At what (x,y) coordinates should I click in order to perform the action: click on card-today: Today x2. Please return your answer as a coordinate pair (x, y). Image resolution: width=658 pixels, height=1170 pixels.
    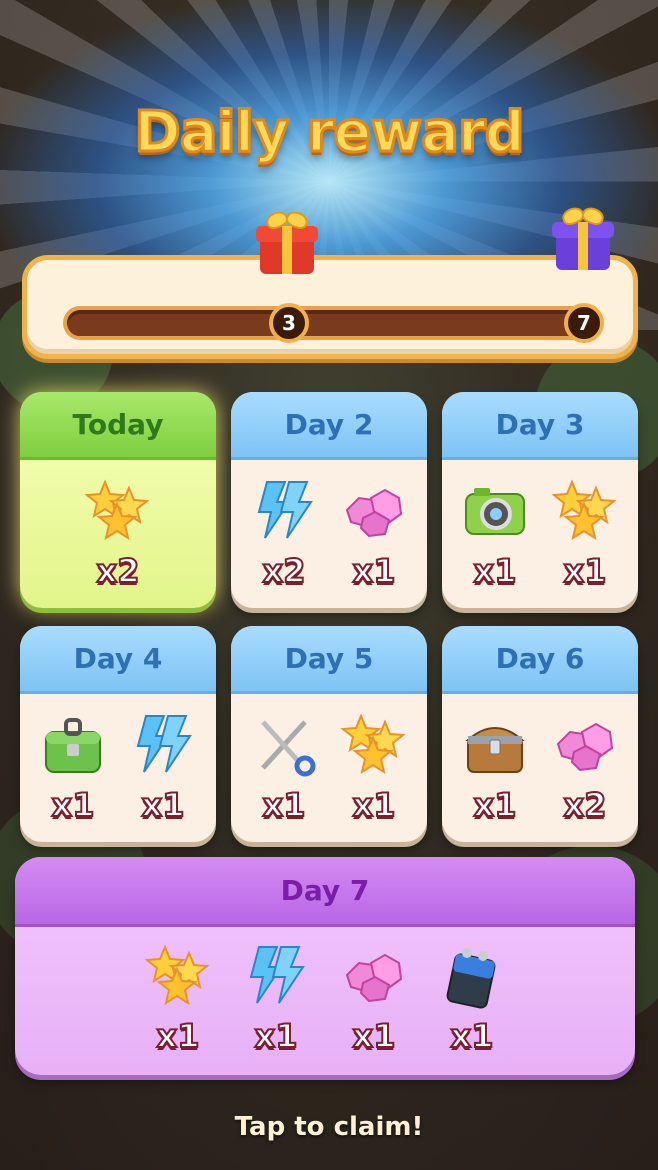
    Looking at the image, I should click on (118, 500).